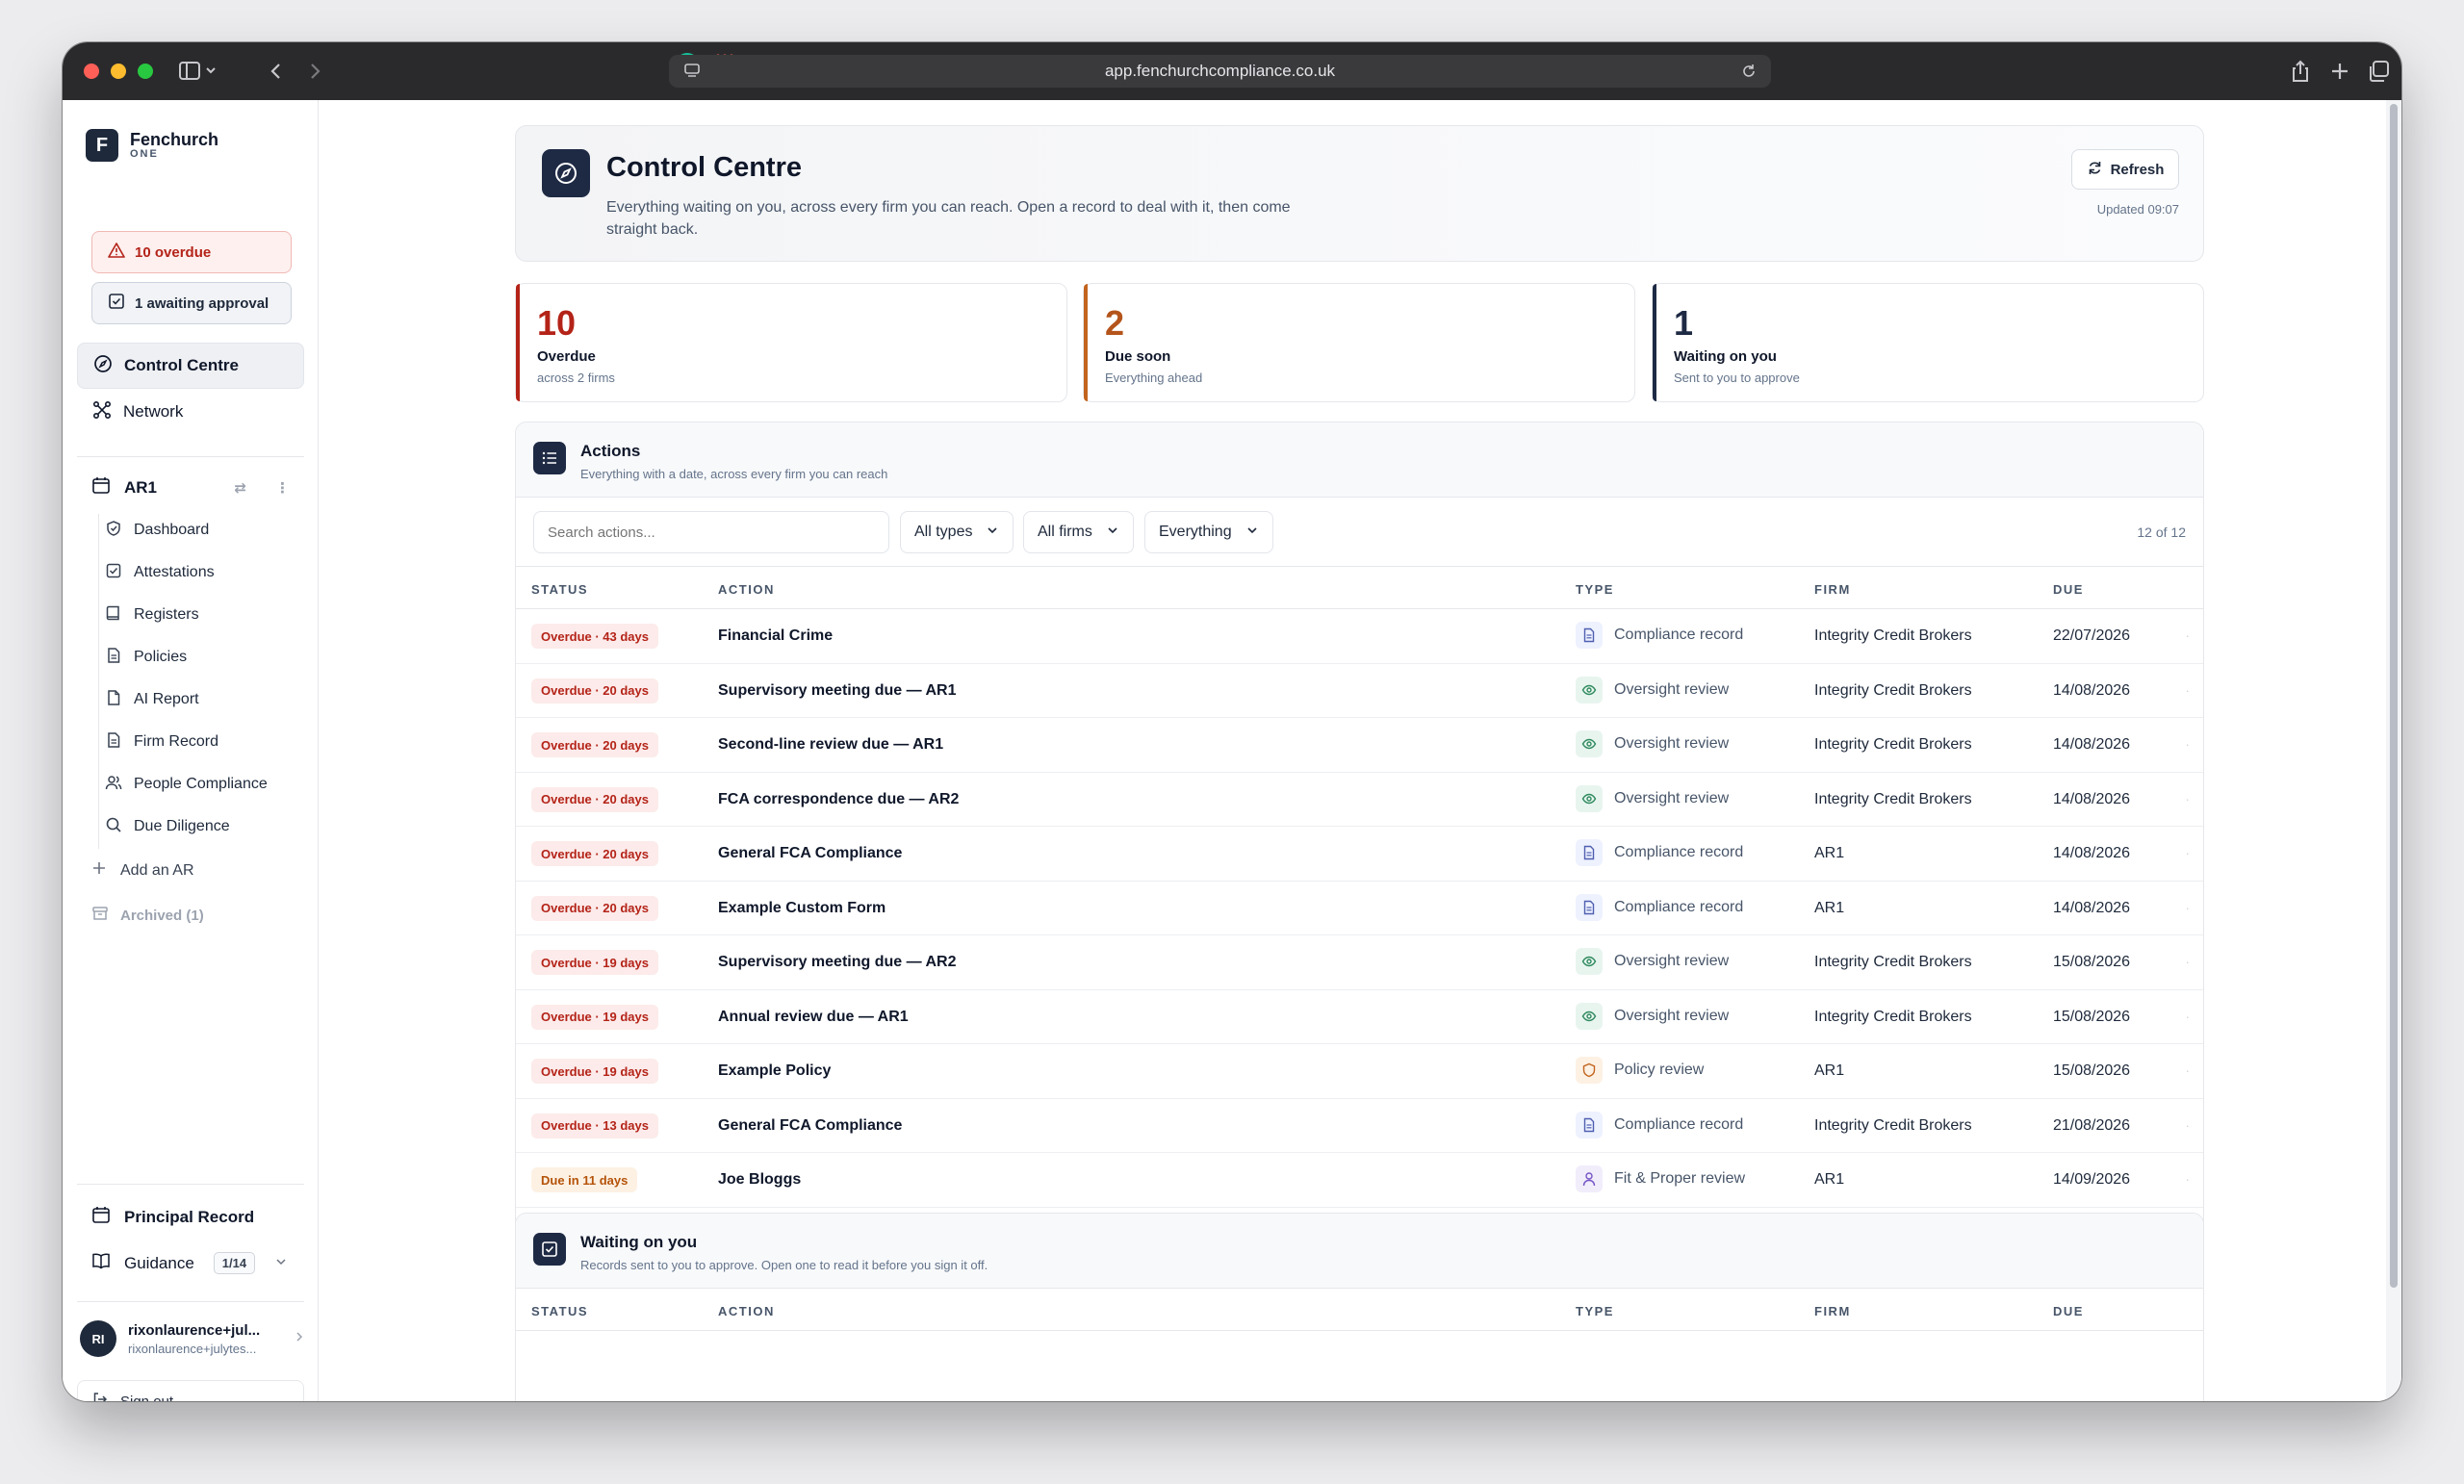 Image resolution: width=2464 pixels, height=1484 pixels. What do you see at coordinates (153, 411) in the screenshot?
I see `nav-label: Network` at bounding box center [153, 411].